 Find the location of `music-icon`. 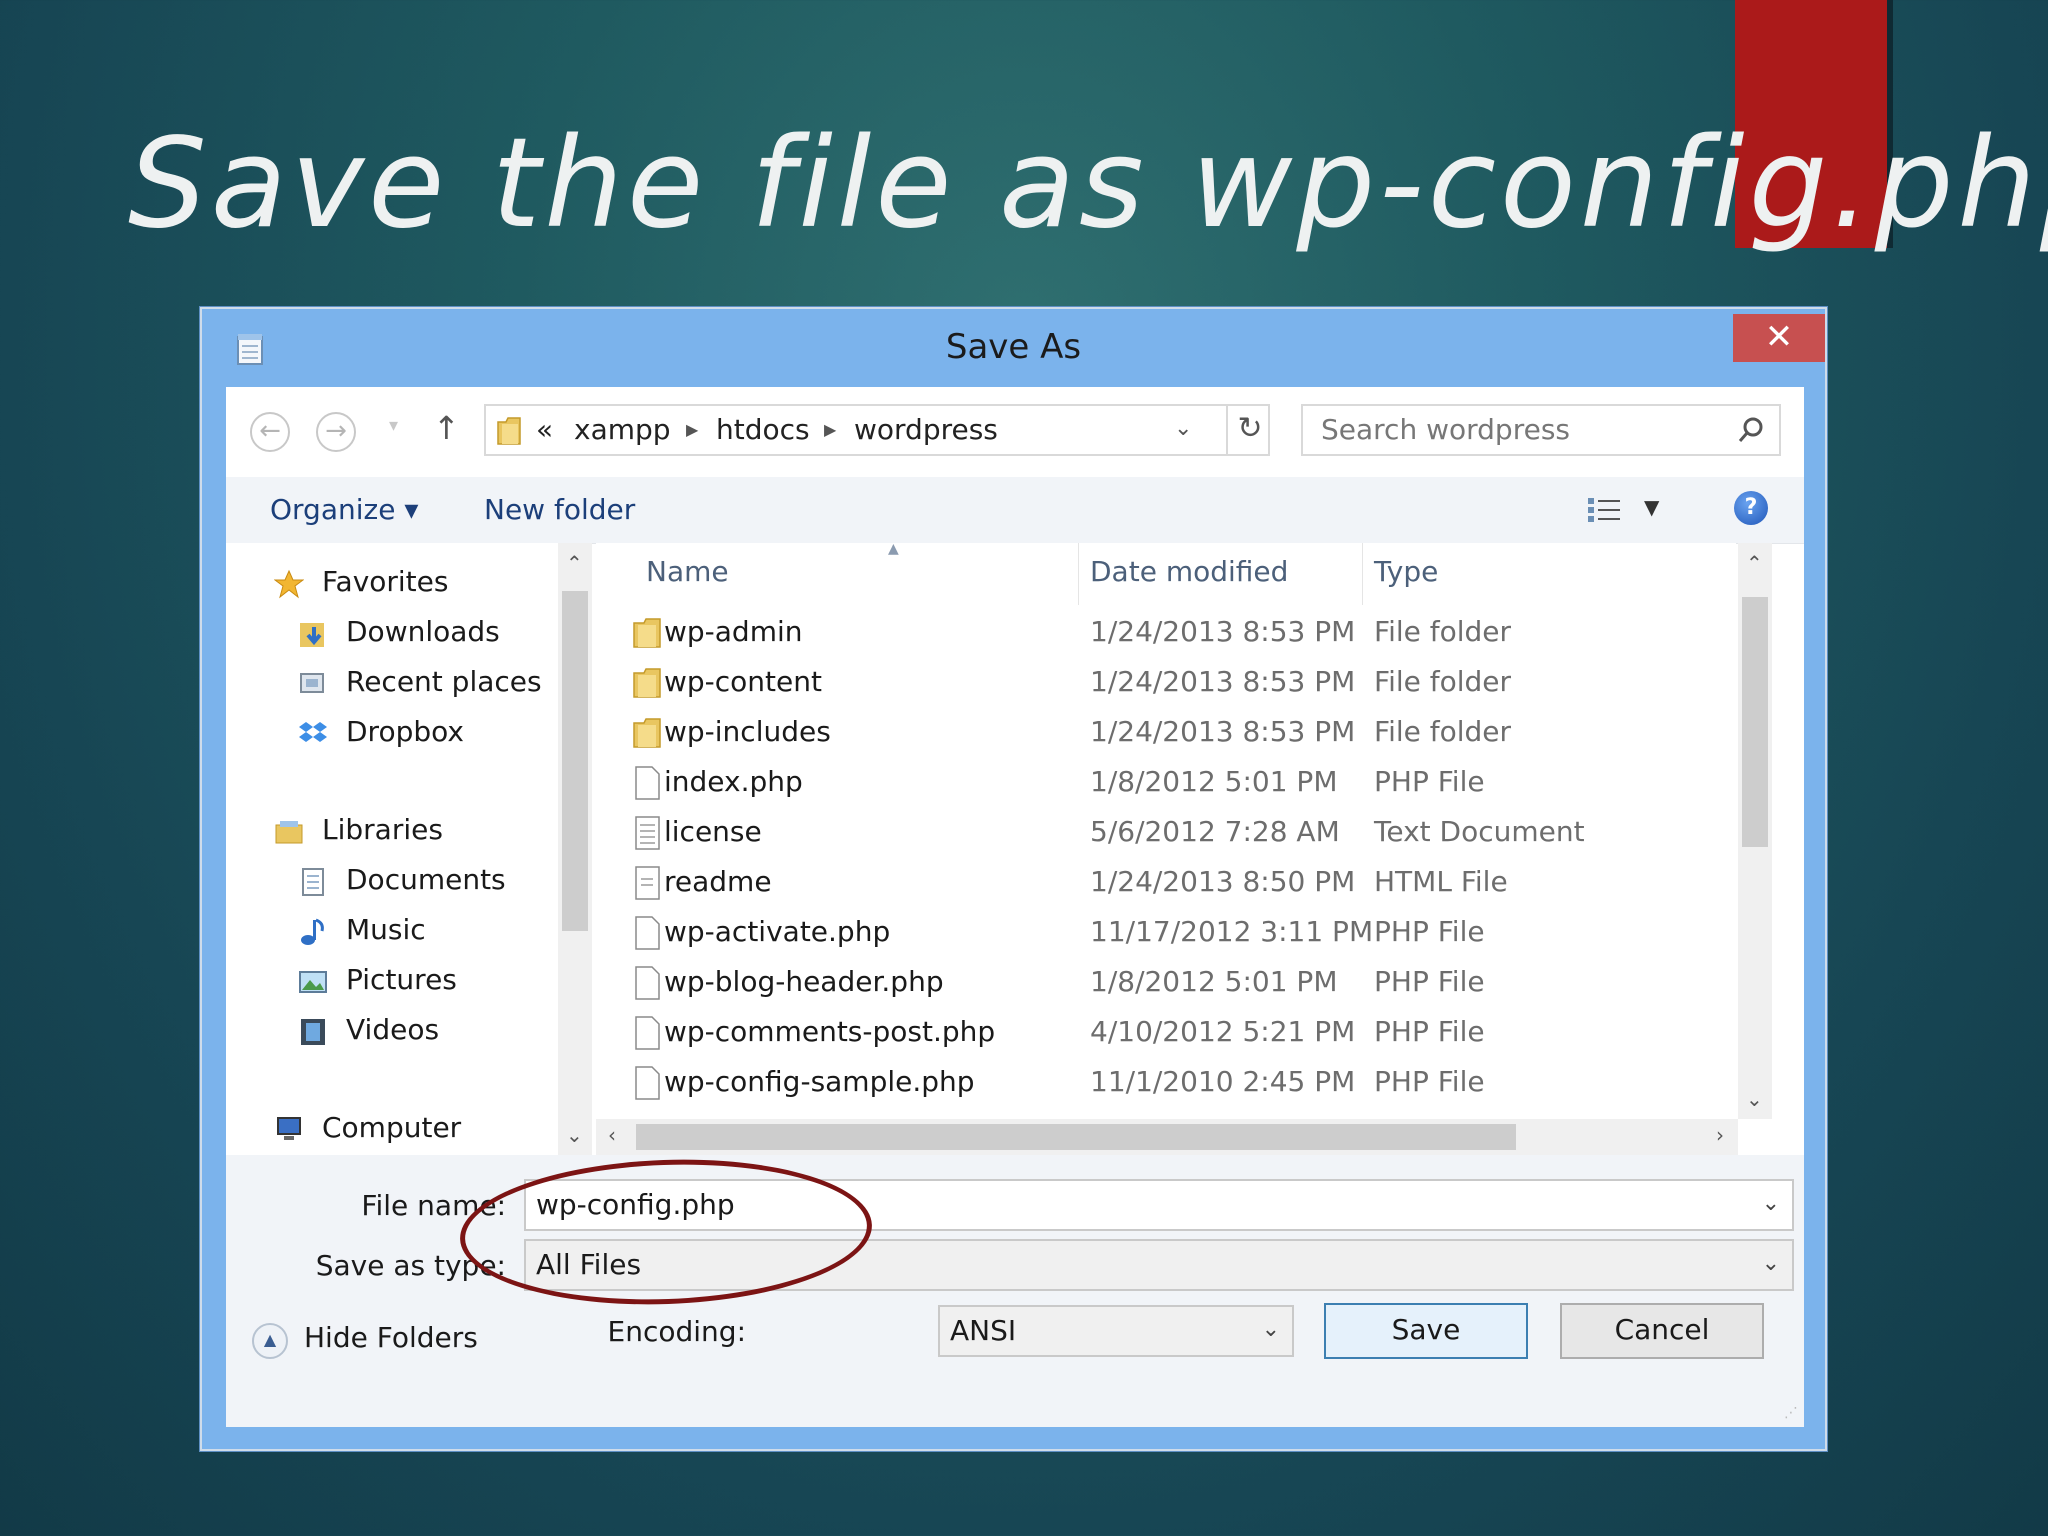

music-icon is located at coordinates (312, 931).